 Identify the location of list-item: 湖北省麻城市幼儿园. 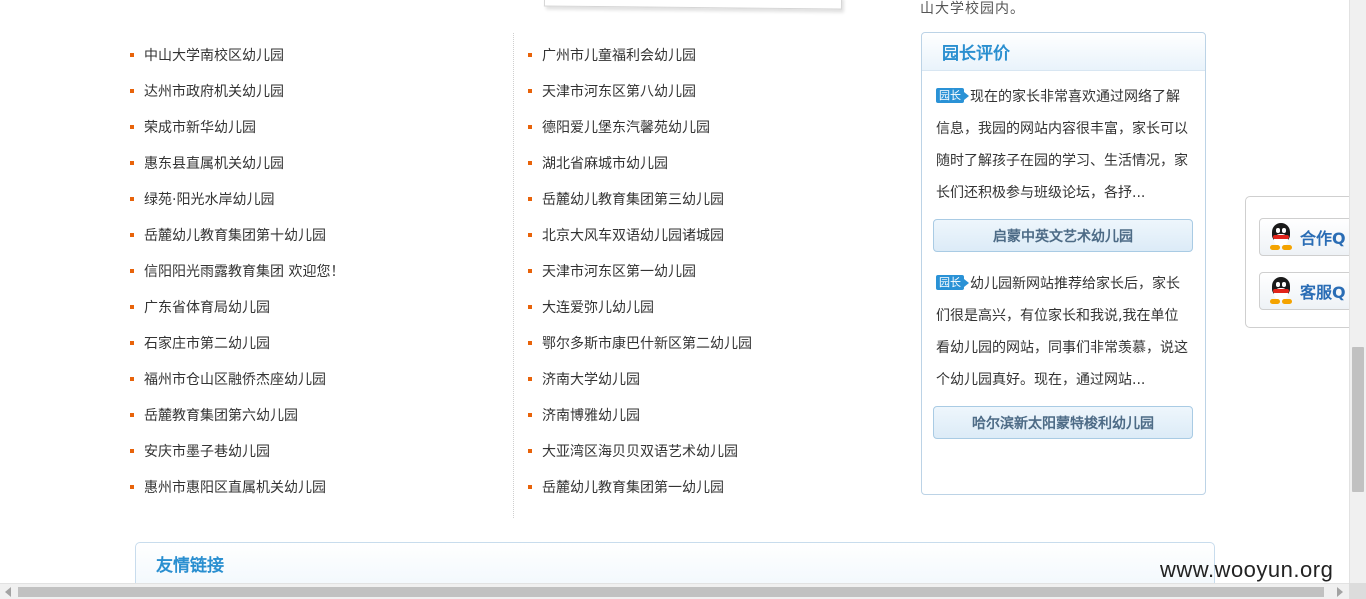
(713, 163).